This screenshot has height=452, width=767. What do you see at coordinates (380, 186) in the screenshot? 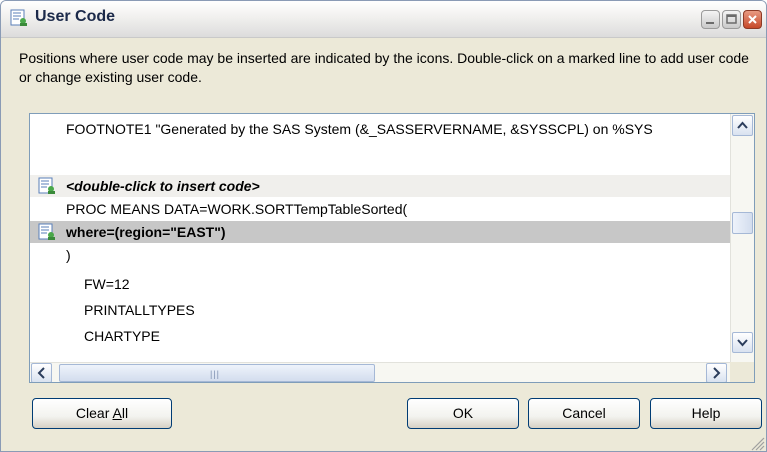
I see `insert-point-line: <double-click to insert code>` at bounding box center [380, 186].